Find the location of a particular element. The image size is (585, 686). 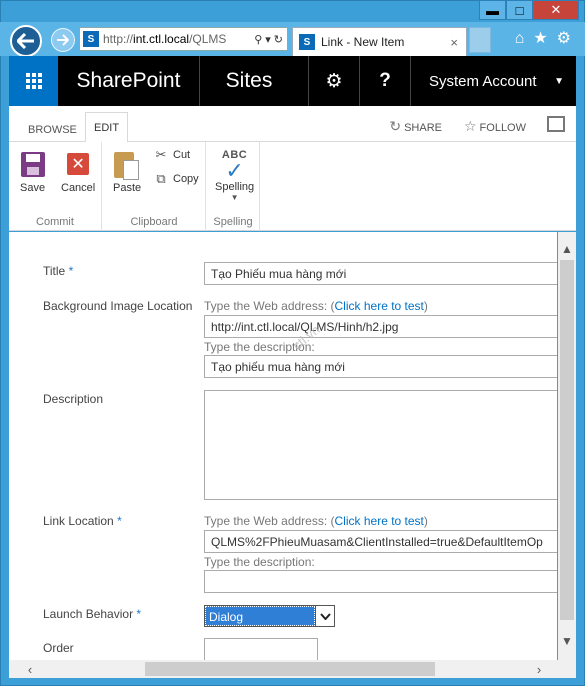

background-description-input: Tạo phiếu mua hàng mới is located at coordinates (380, 366).